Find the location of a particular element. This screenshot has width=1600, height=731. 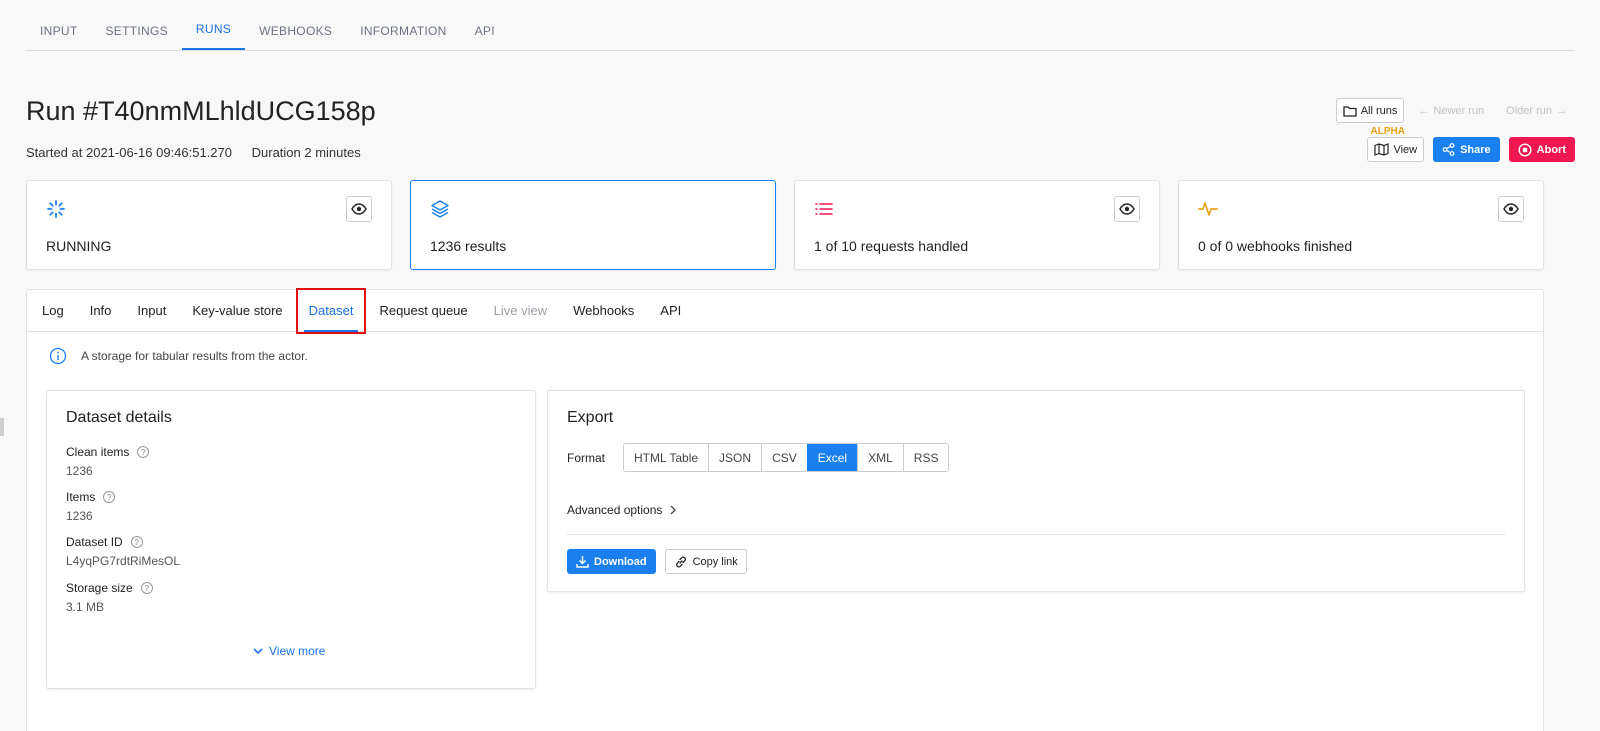

dataset-details-title: Dataset details is located at coordinates (119, 417).